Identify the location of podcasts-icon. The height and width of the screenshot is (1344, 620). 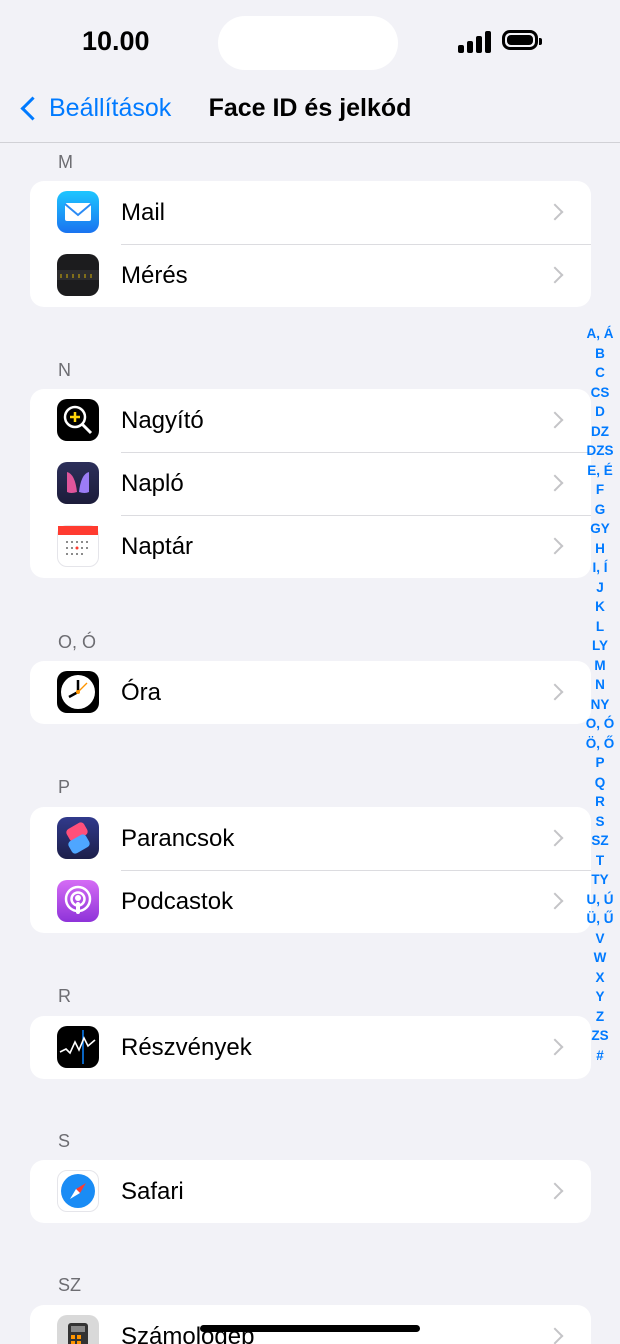
(78, 901).